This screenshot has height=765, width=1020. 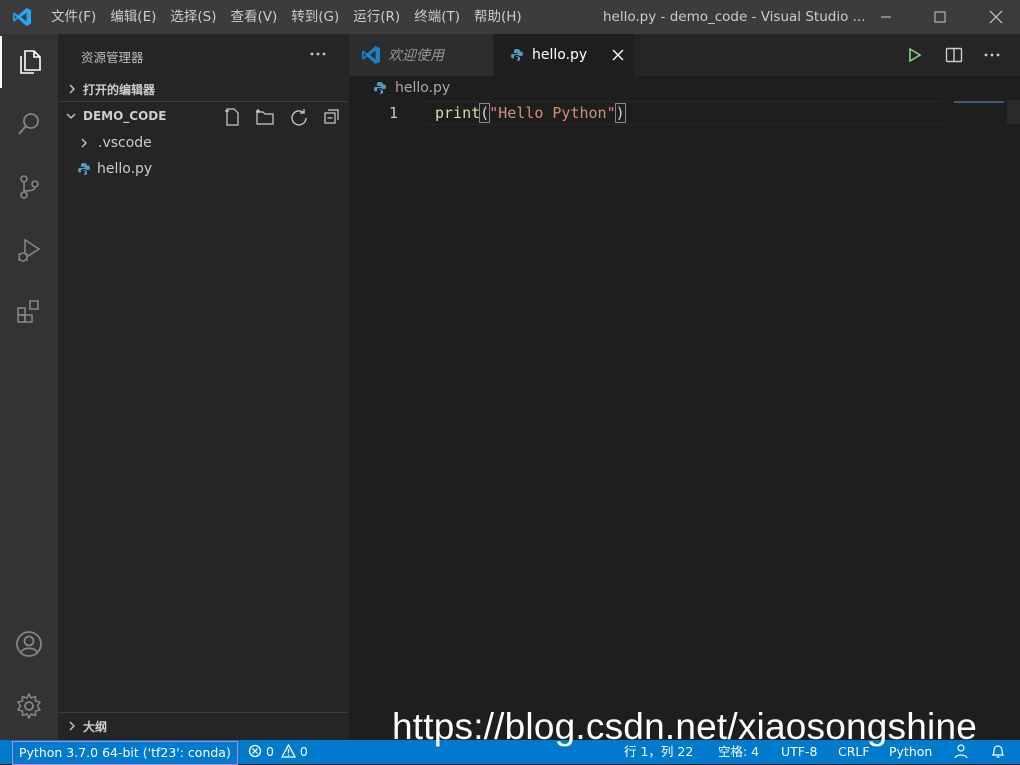 I want to click on maximize-icon, so click(x=940, y=17).